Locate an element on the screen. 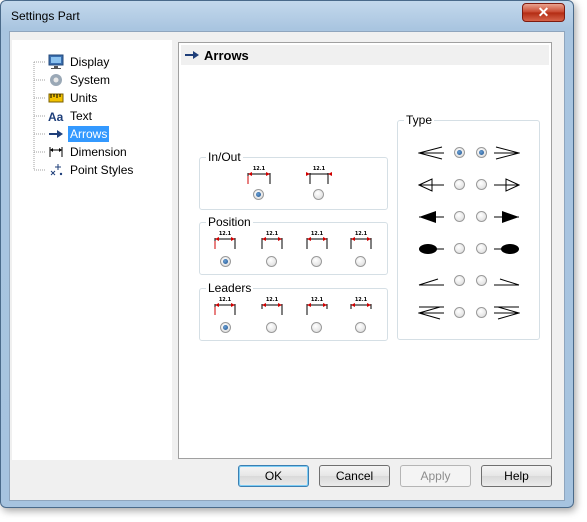 The image size is (587, 522). arrows-header-icon is located at coordinates (192, 55).